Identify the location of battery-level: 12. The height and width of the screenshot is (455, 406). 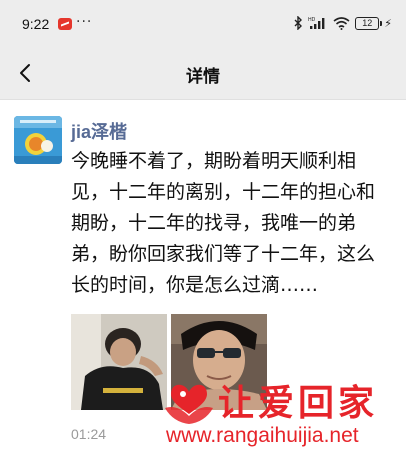
(367, 23).